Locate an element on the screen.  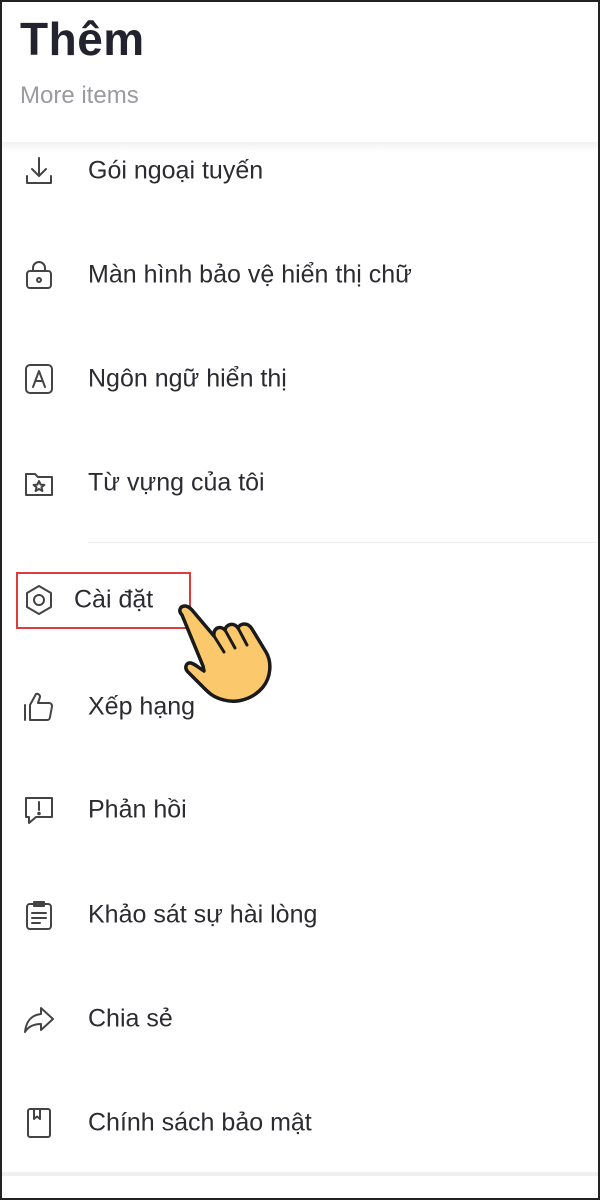
menu-divider is located at coordinates (343, 542).